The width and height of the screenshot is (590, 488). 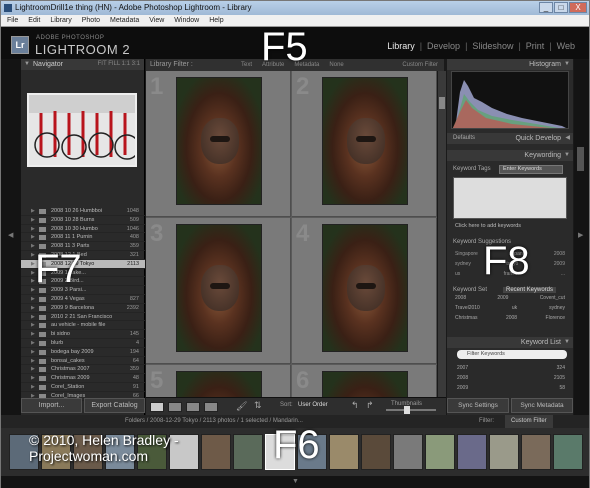 I want to click on suggestion: 2008, so click(x=559, y=256).